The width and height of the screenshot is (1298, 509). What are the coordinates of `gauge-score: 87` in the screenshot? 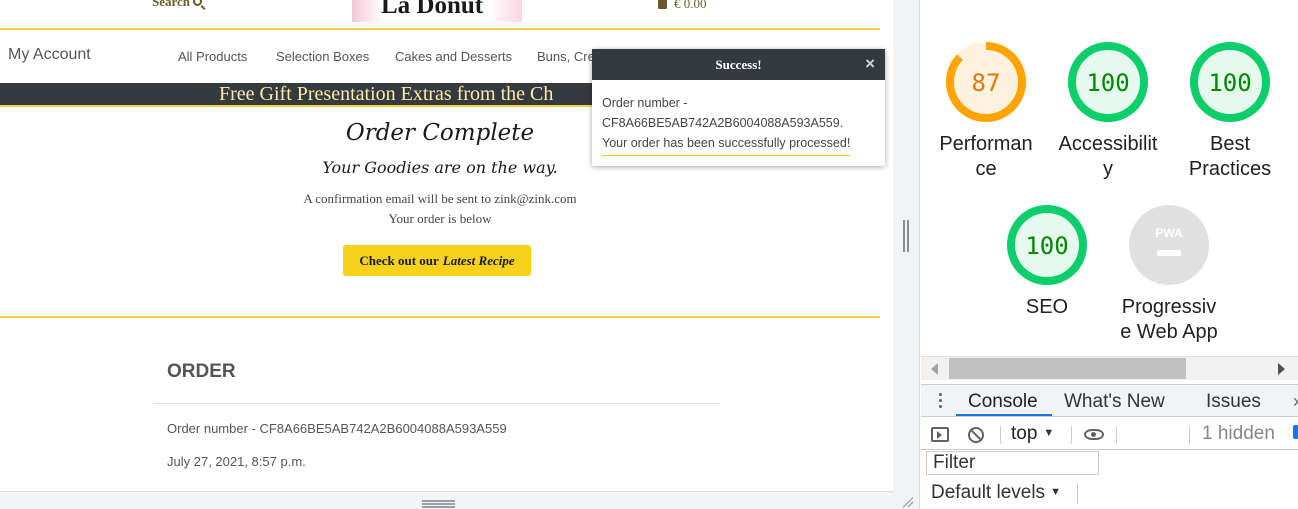 It's located at (986, 83).